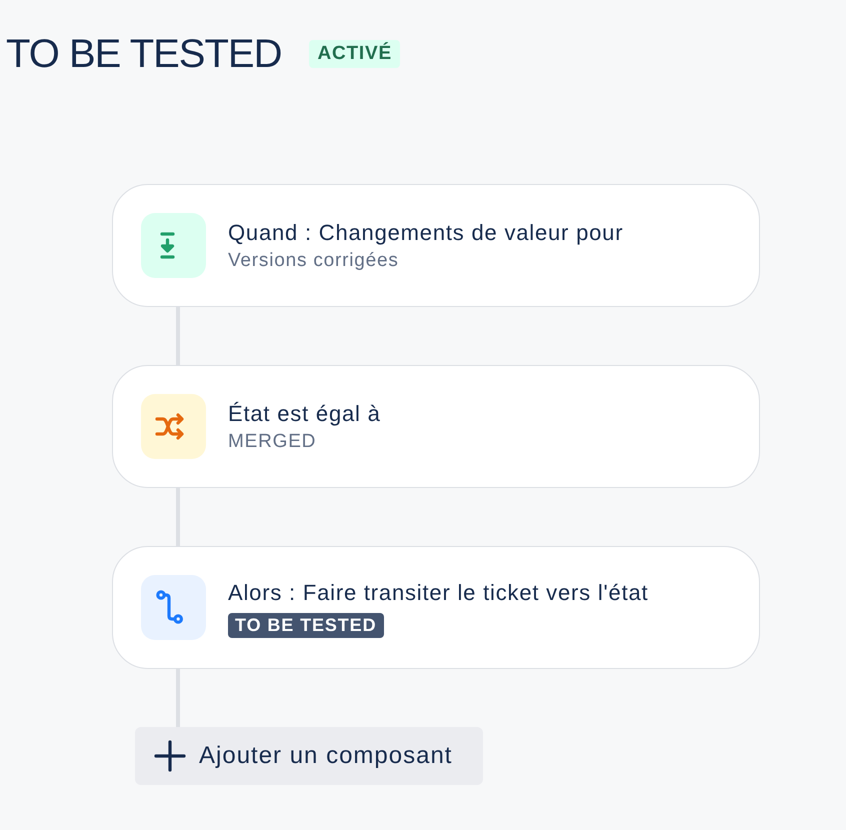 Image resolution: width=846 pixels, height=830 pixels. Describe the element at coordinates (304, 414) in the screenshot. I see `component-title: État est égal à` at that location.